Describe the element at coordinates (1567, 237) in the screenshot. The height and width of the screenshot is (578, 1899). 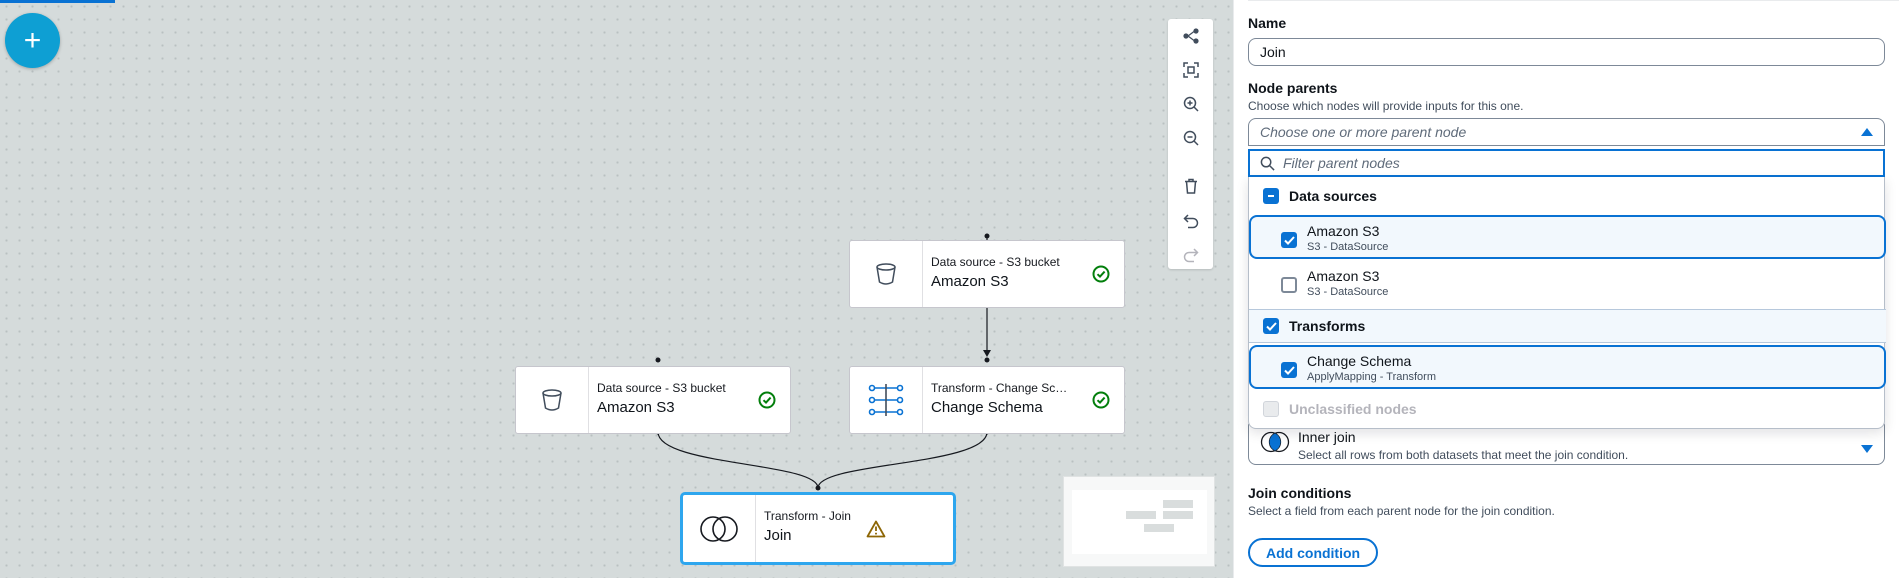
I see `option-amazon-s3-1: Amazon S3 S3 - DataSource` at that location.